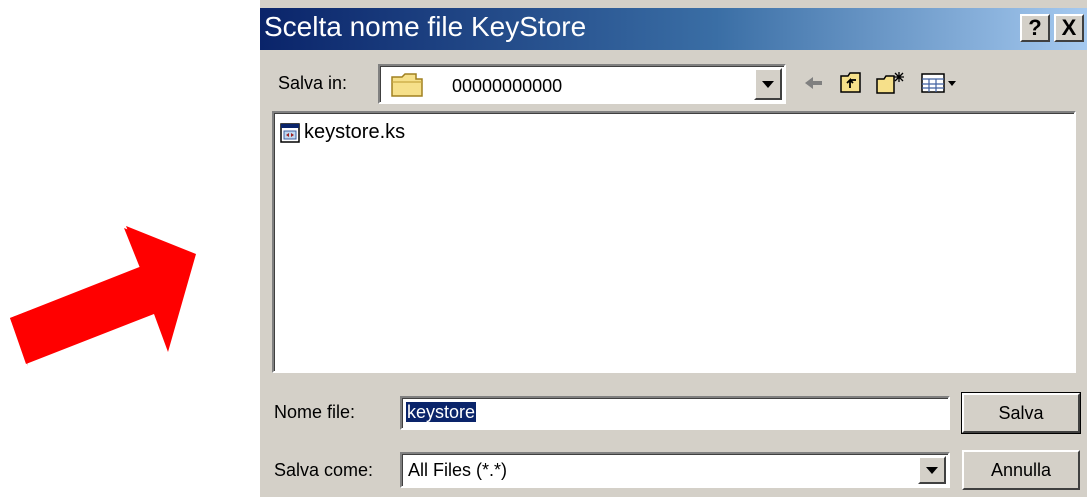 The height and width of the screenshot is (497, 1087). I want to click on back-arrow-icon, so click(814, 83).